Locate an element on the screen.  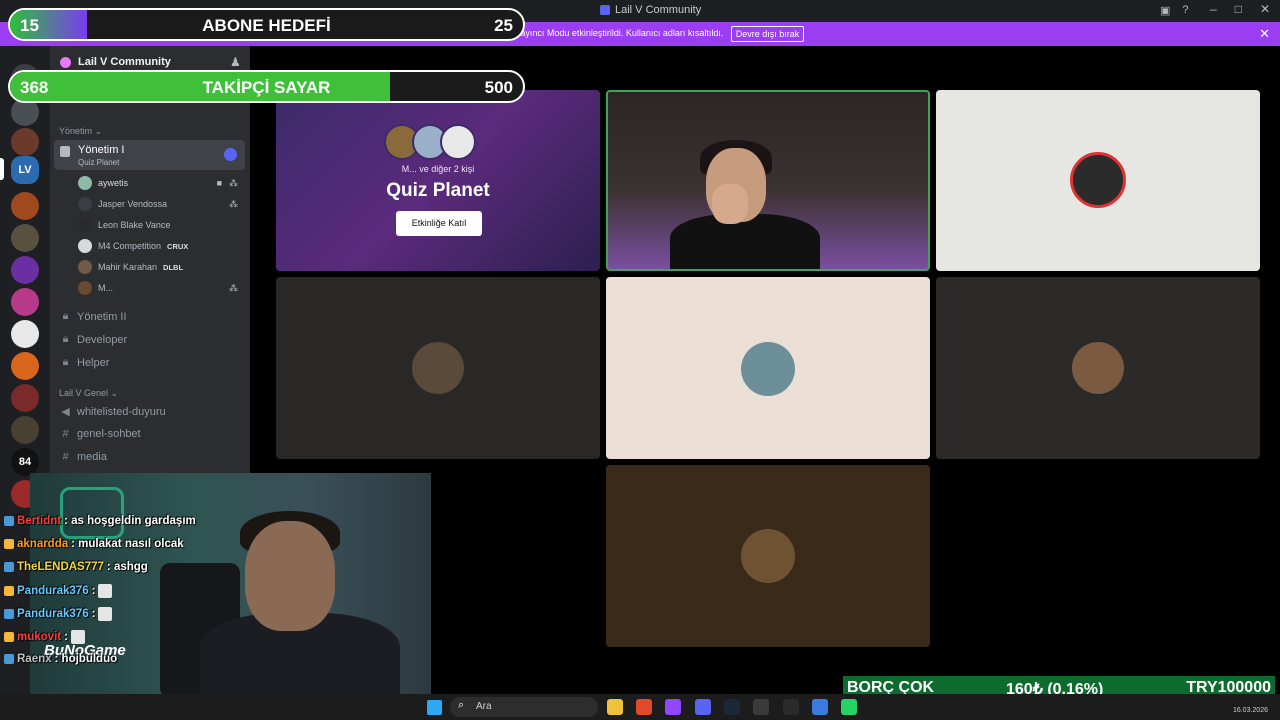
banner-close-icon: ✕ is located at coordinates (1264, 34).